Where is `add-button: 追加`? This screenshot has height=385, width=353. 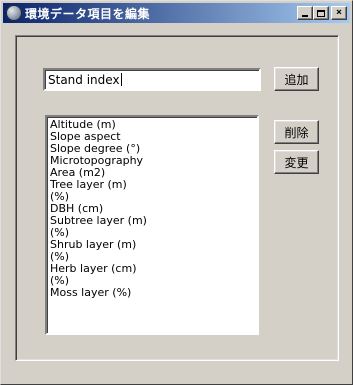
add-button: 追加 is located at coordinates (296, 79).